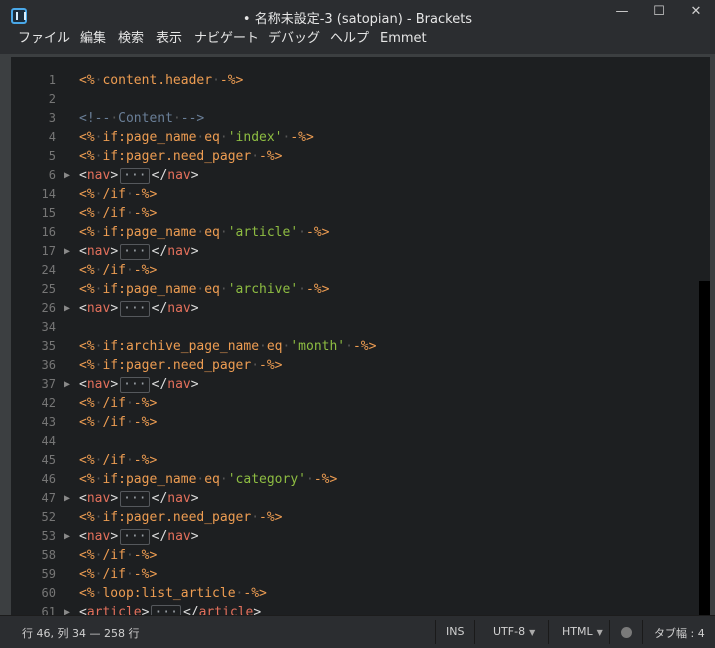 The width and height of the screenshot is (715, 648). I want to click on vertical-scrollbar, so click(704, 336).